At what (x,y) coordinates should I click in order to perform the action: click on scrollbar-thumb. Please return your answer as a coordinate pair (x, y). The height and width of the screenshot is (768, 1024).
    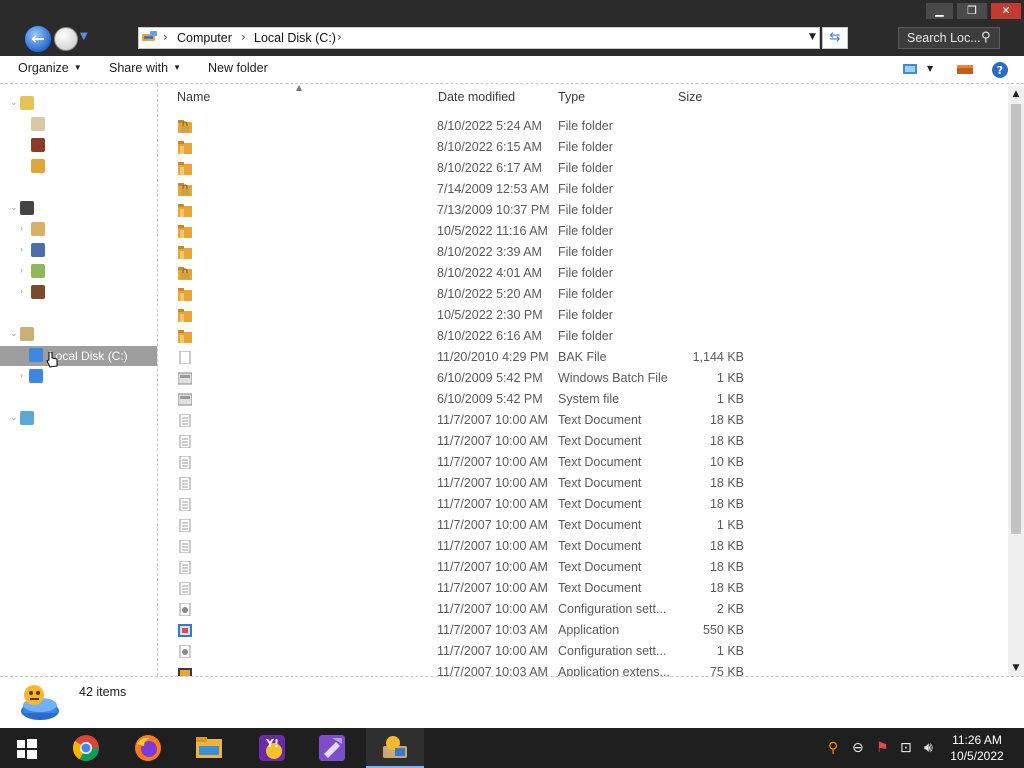
    Looking at the image, I should click on (1016, 319).